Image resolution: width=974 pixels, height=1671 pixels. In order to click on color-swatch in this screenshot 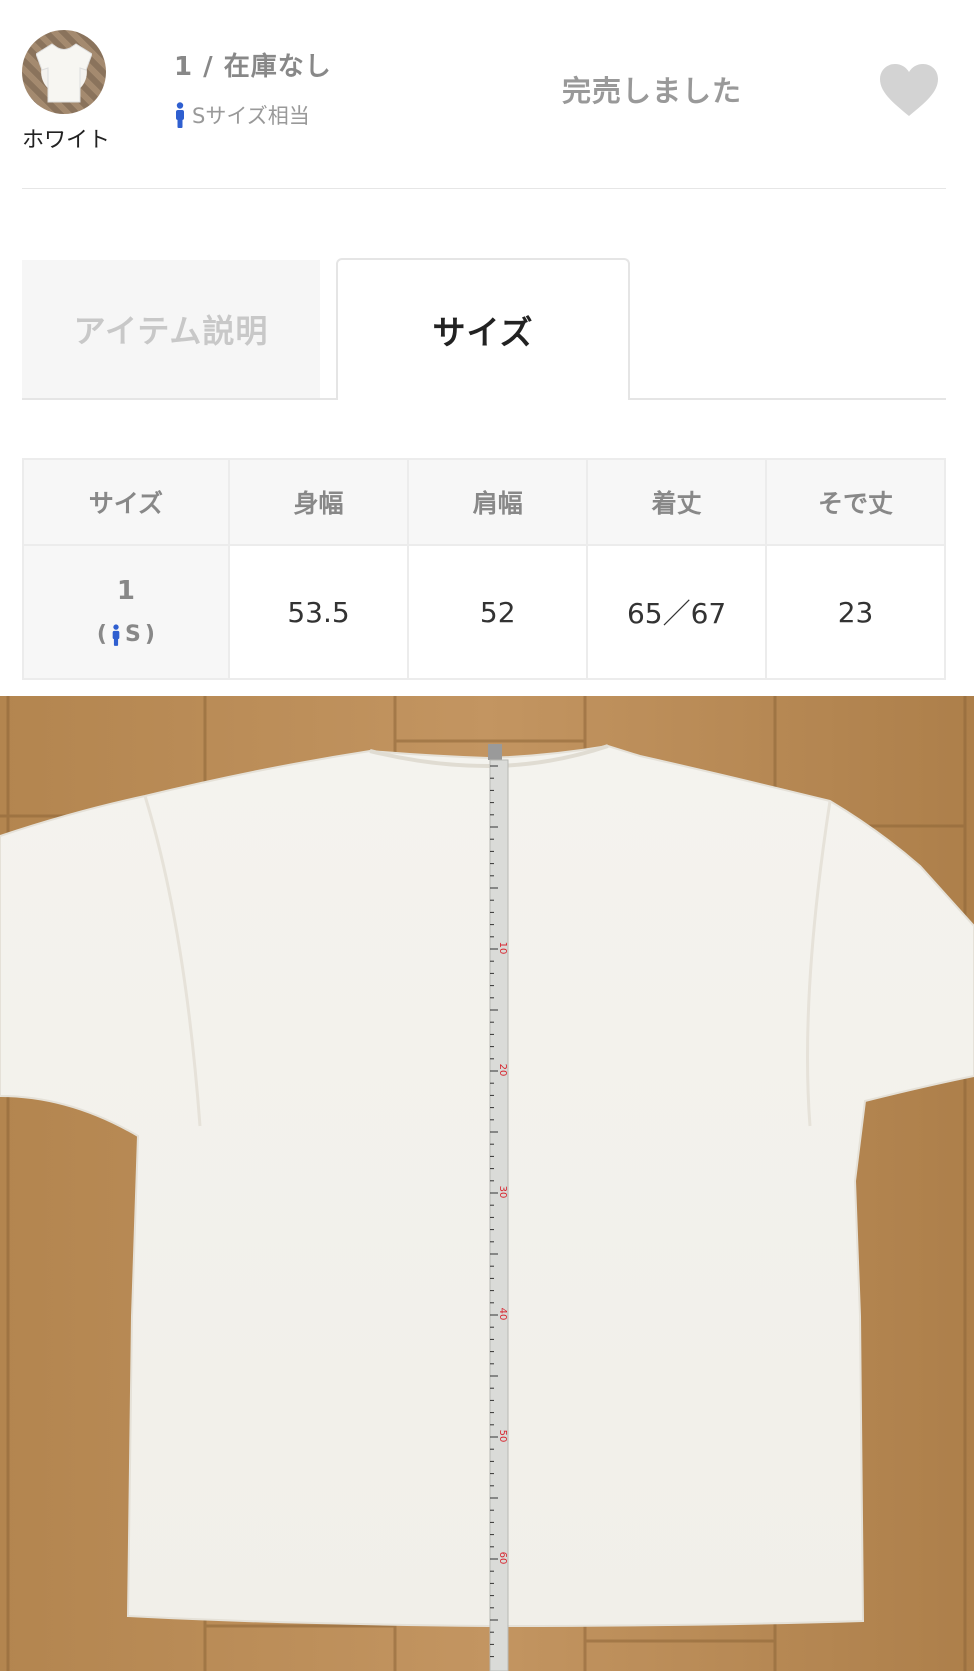, I will do `click(64, 72)`.